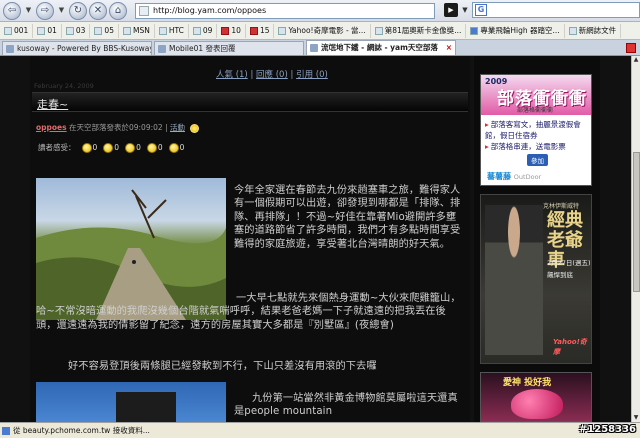 The width and height of the screenshot is (640, 438). What do you see at coordinates (144, 10) in the screenshot?
I see `site-favicon-icon` at bounding box center [144, 10].